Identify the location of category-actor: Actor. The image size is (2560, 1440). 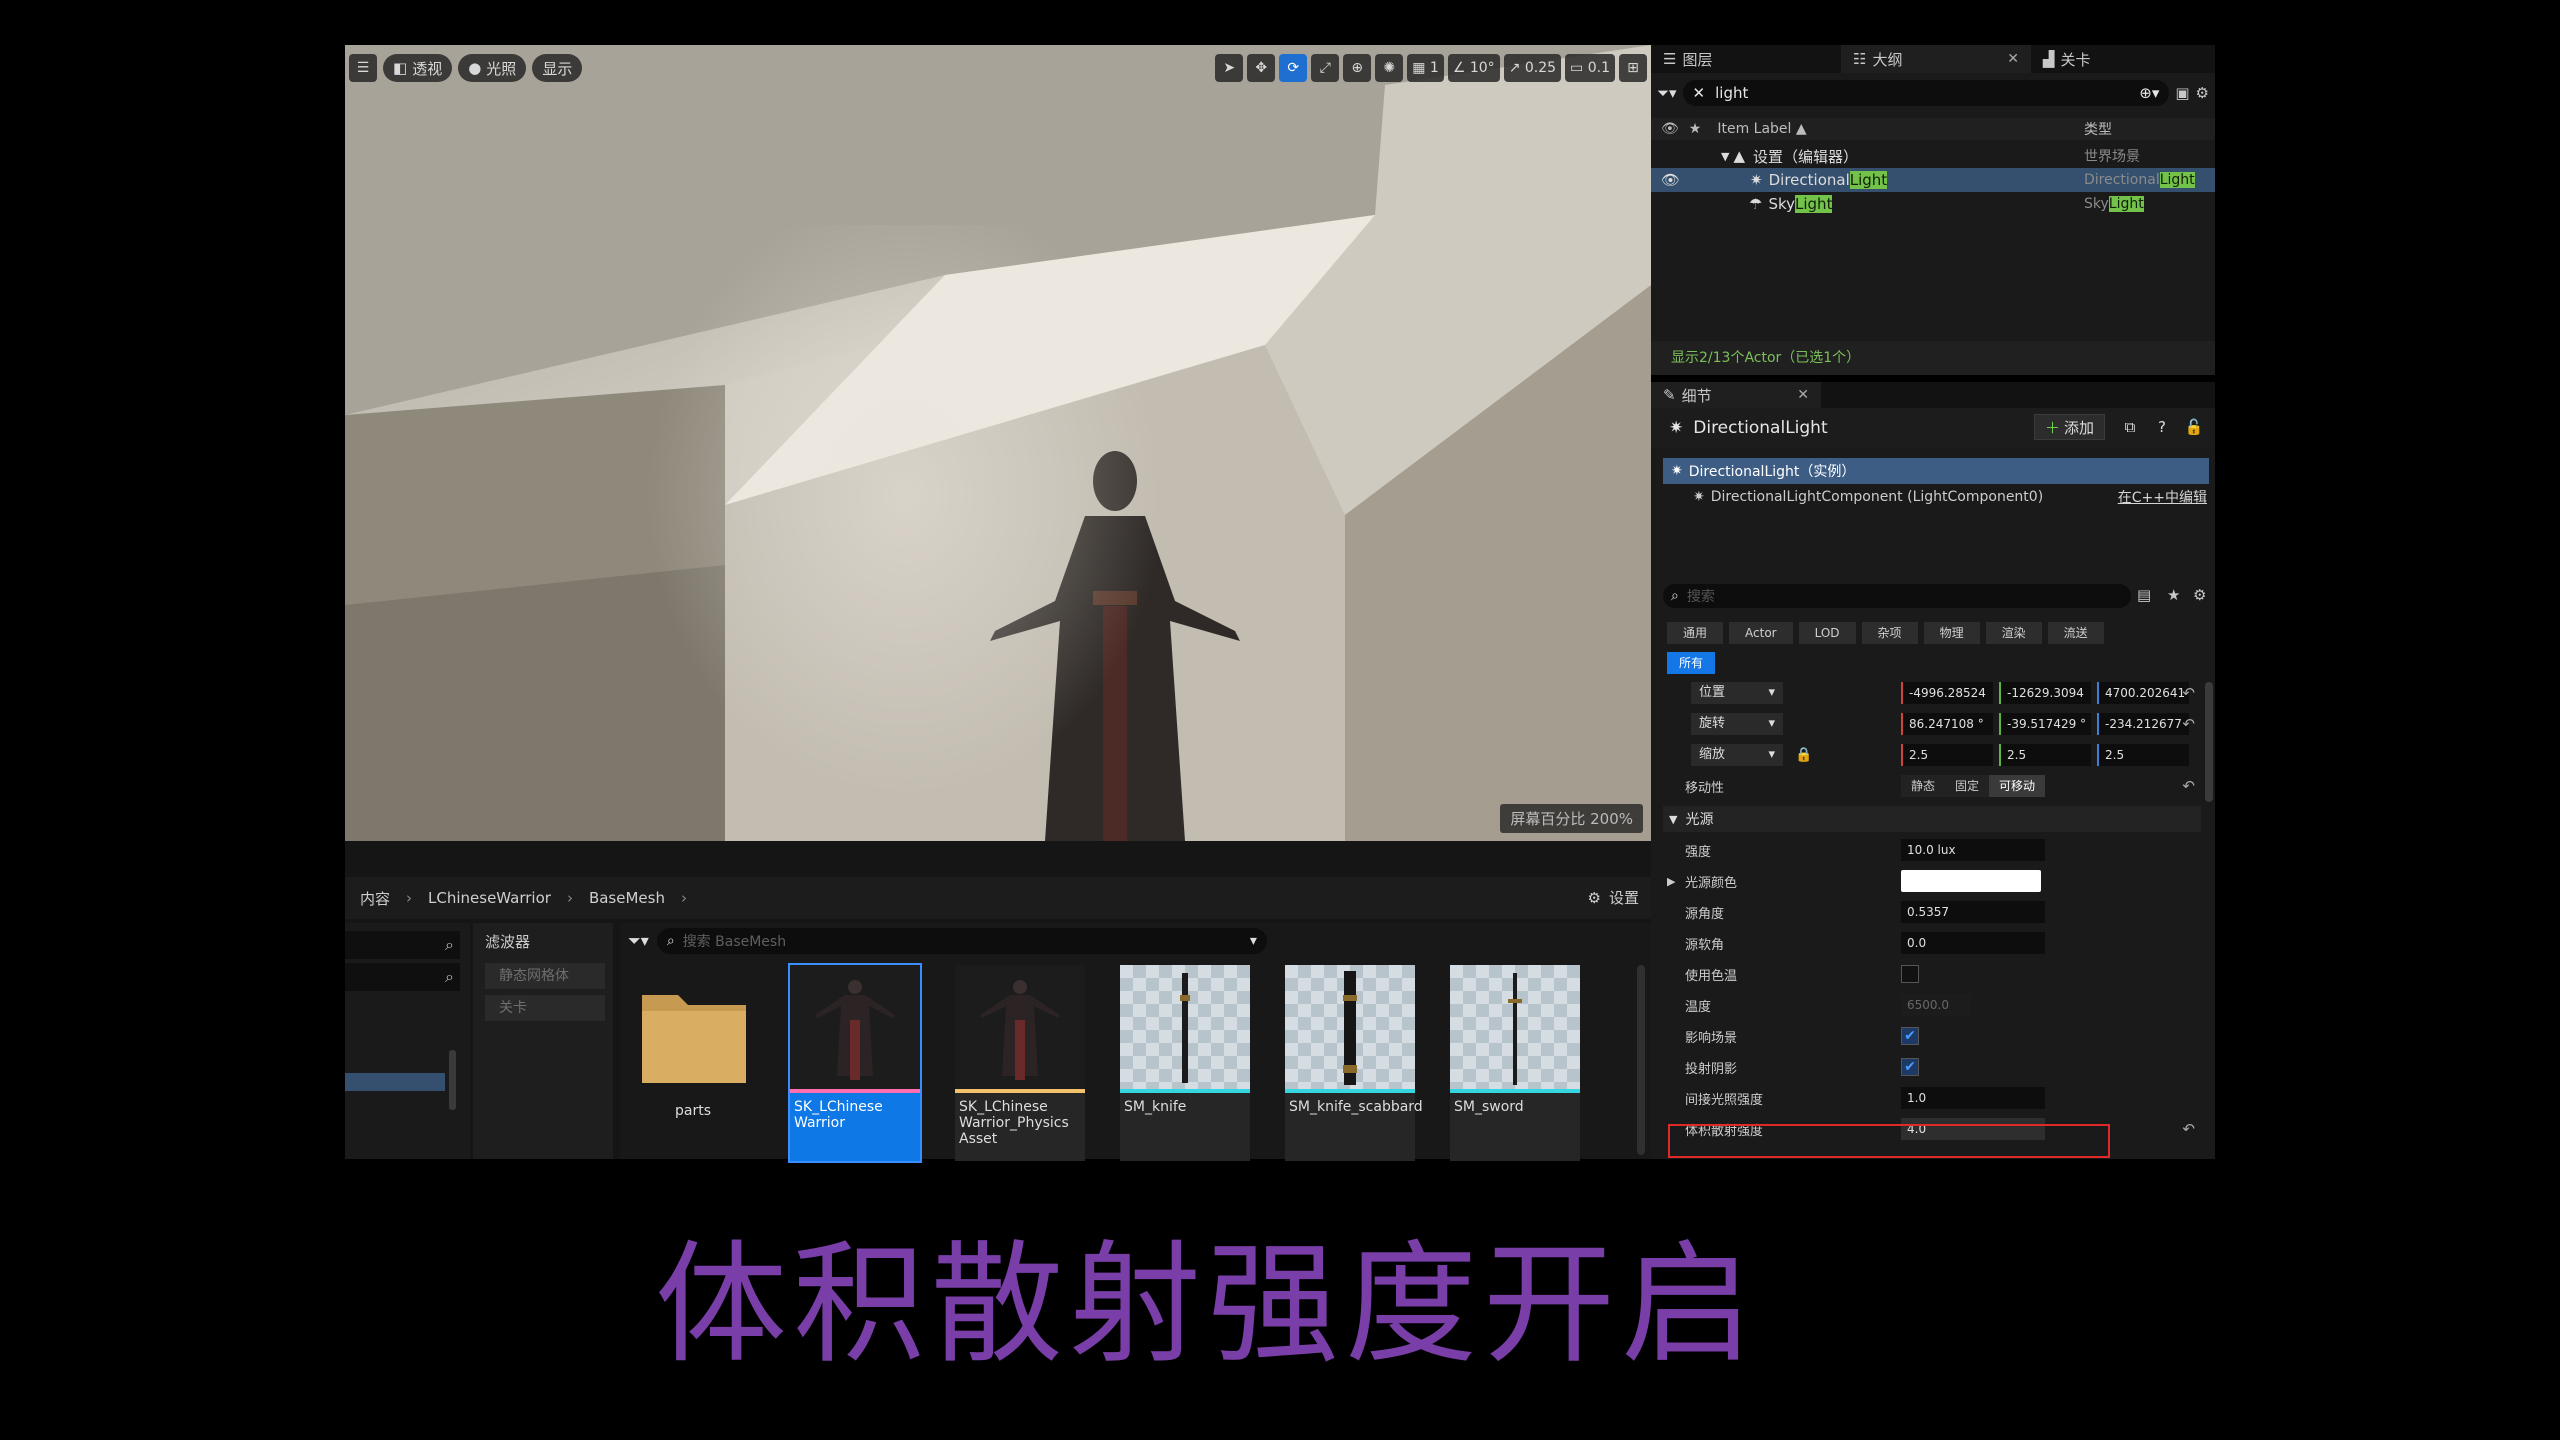
(1761, 633).